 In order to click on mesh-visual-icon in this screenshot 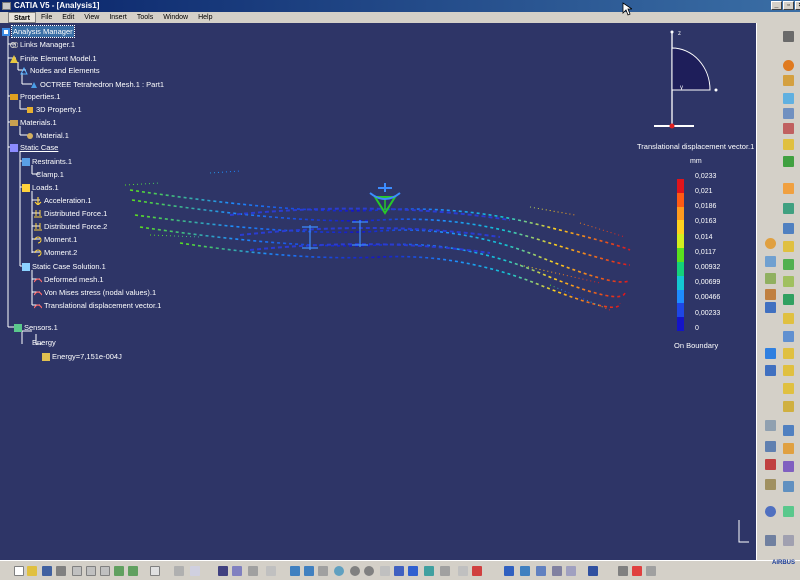, I will do `click(509, 571)`.